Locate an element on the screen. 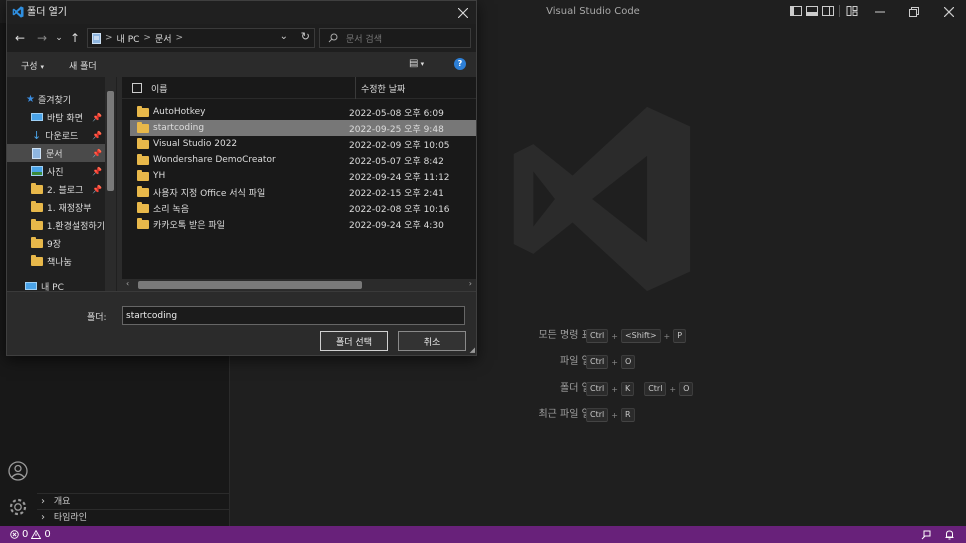 This screenshot has height=543, width=966. view-options-icon: ▤ ▾ is located at coordinates (416, 63).